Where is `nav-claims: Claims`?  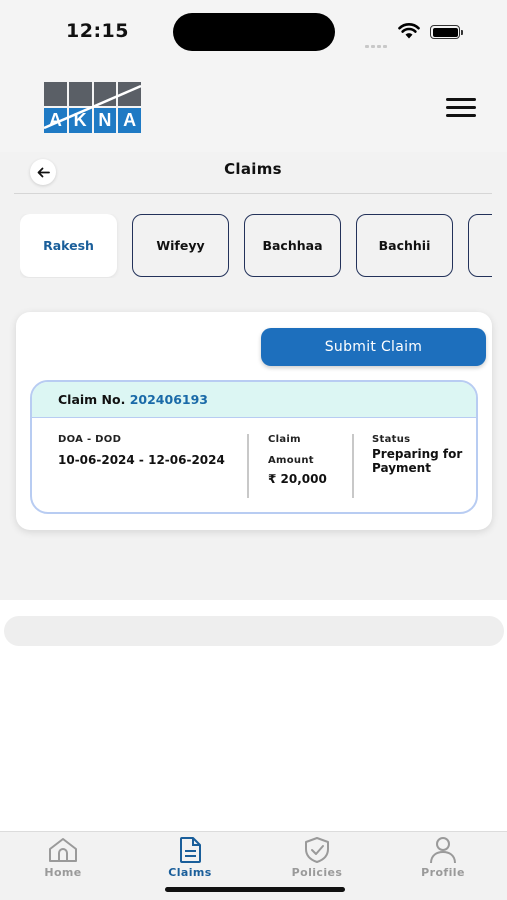 nav-claims: Claims is located at coordinates (190, 859).